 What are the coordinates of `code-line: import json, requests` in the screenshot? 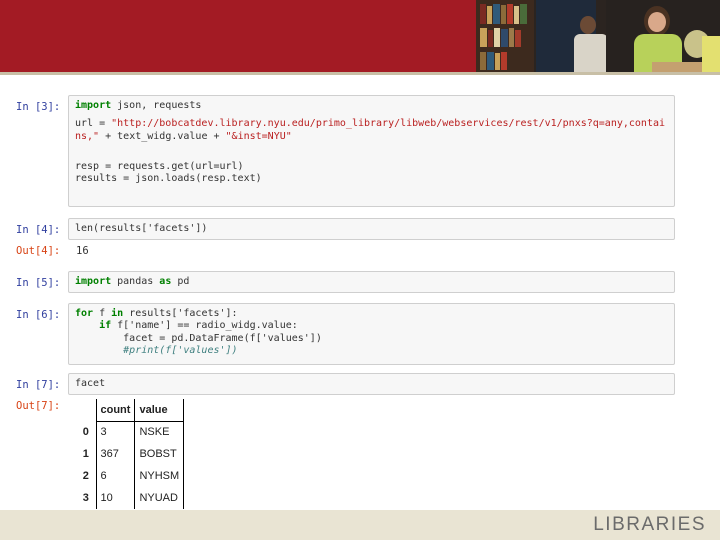 It's located at (138, 105).